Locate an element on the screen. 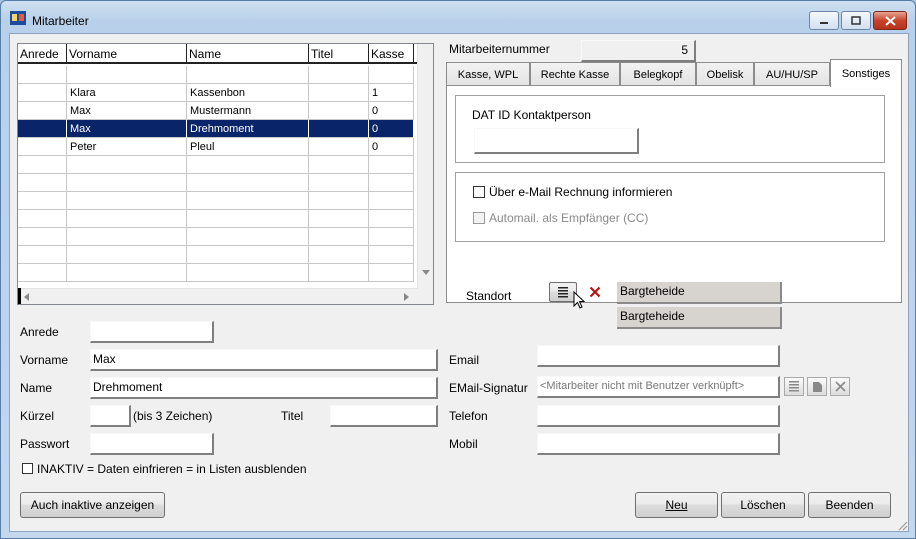 This screenshot has height=539, width=916. table-cell-vorname: Max is located at coordinates (127, 129).